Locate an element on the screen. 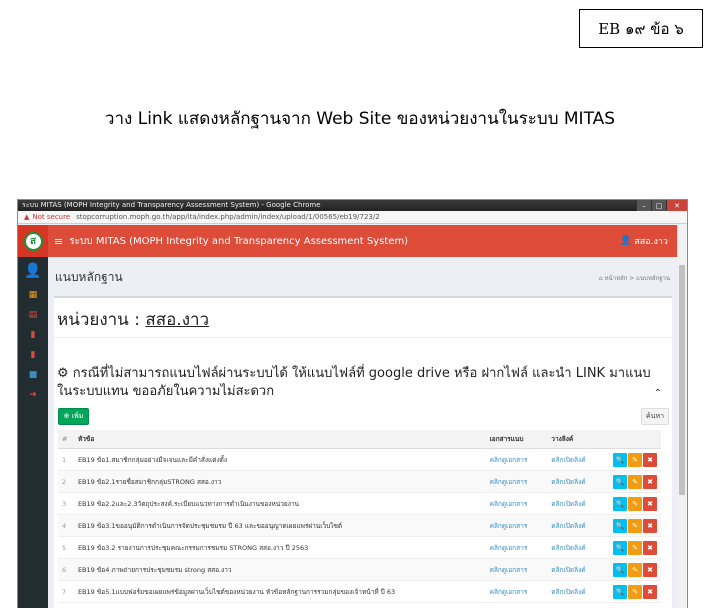  not-secure-label: Not secure is located at coordinates (51, 217).